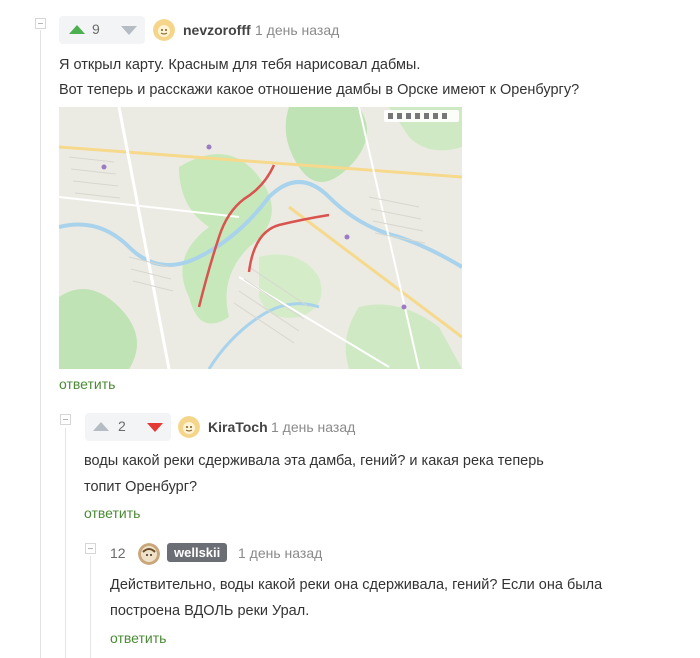  Describe the element at coordinates (141, 487) in the screenshot. I see `comment-text-line: топит Оренбург?` at that location.